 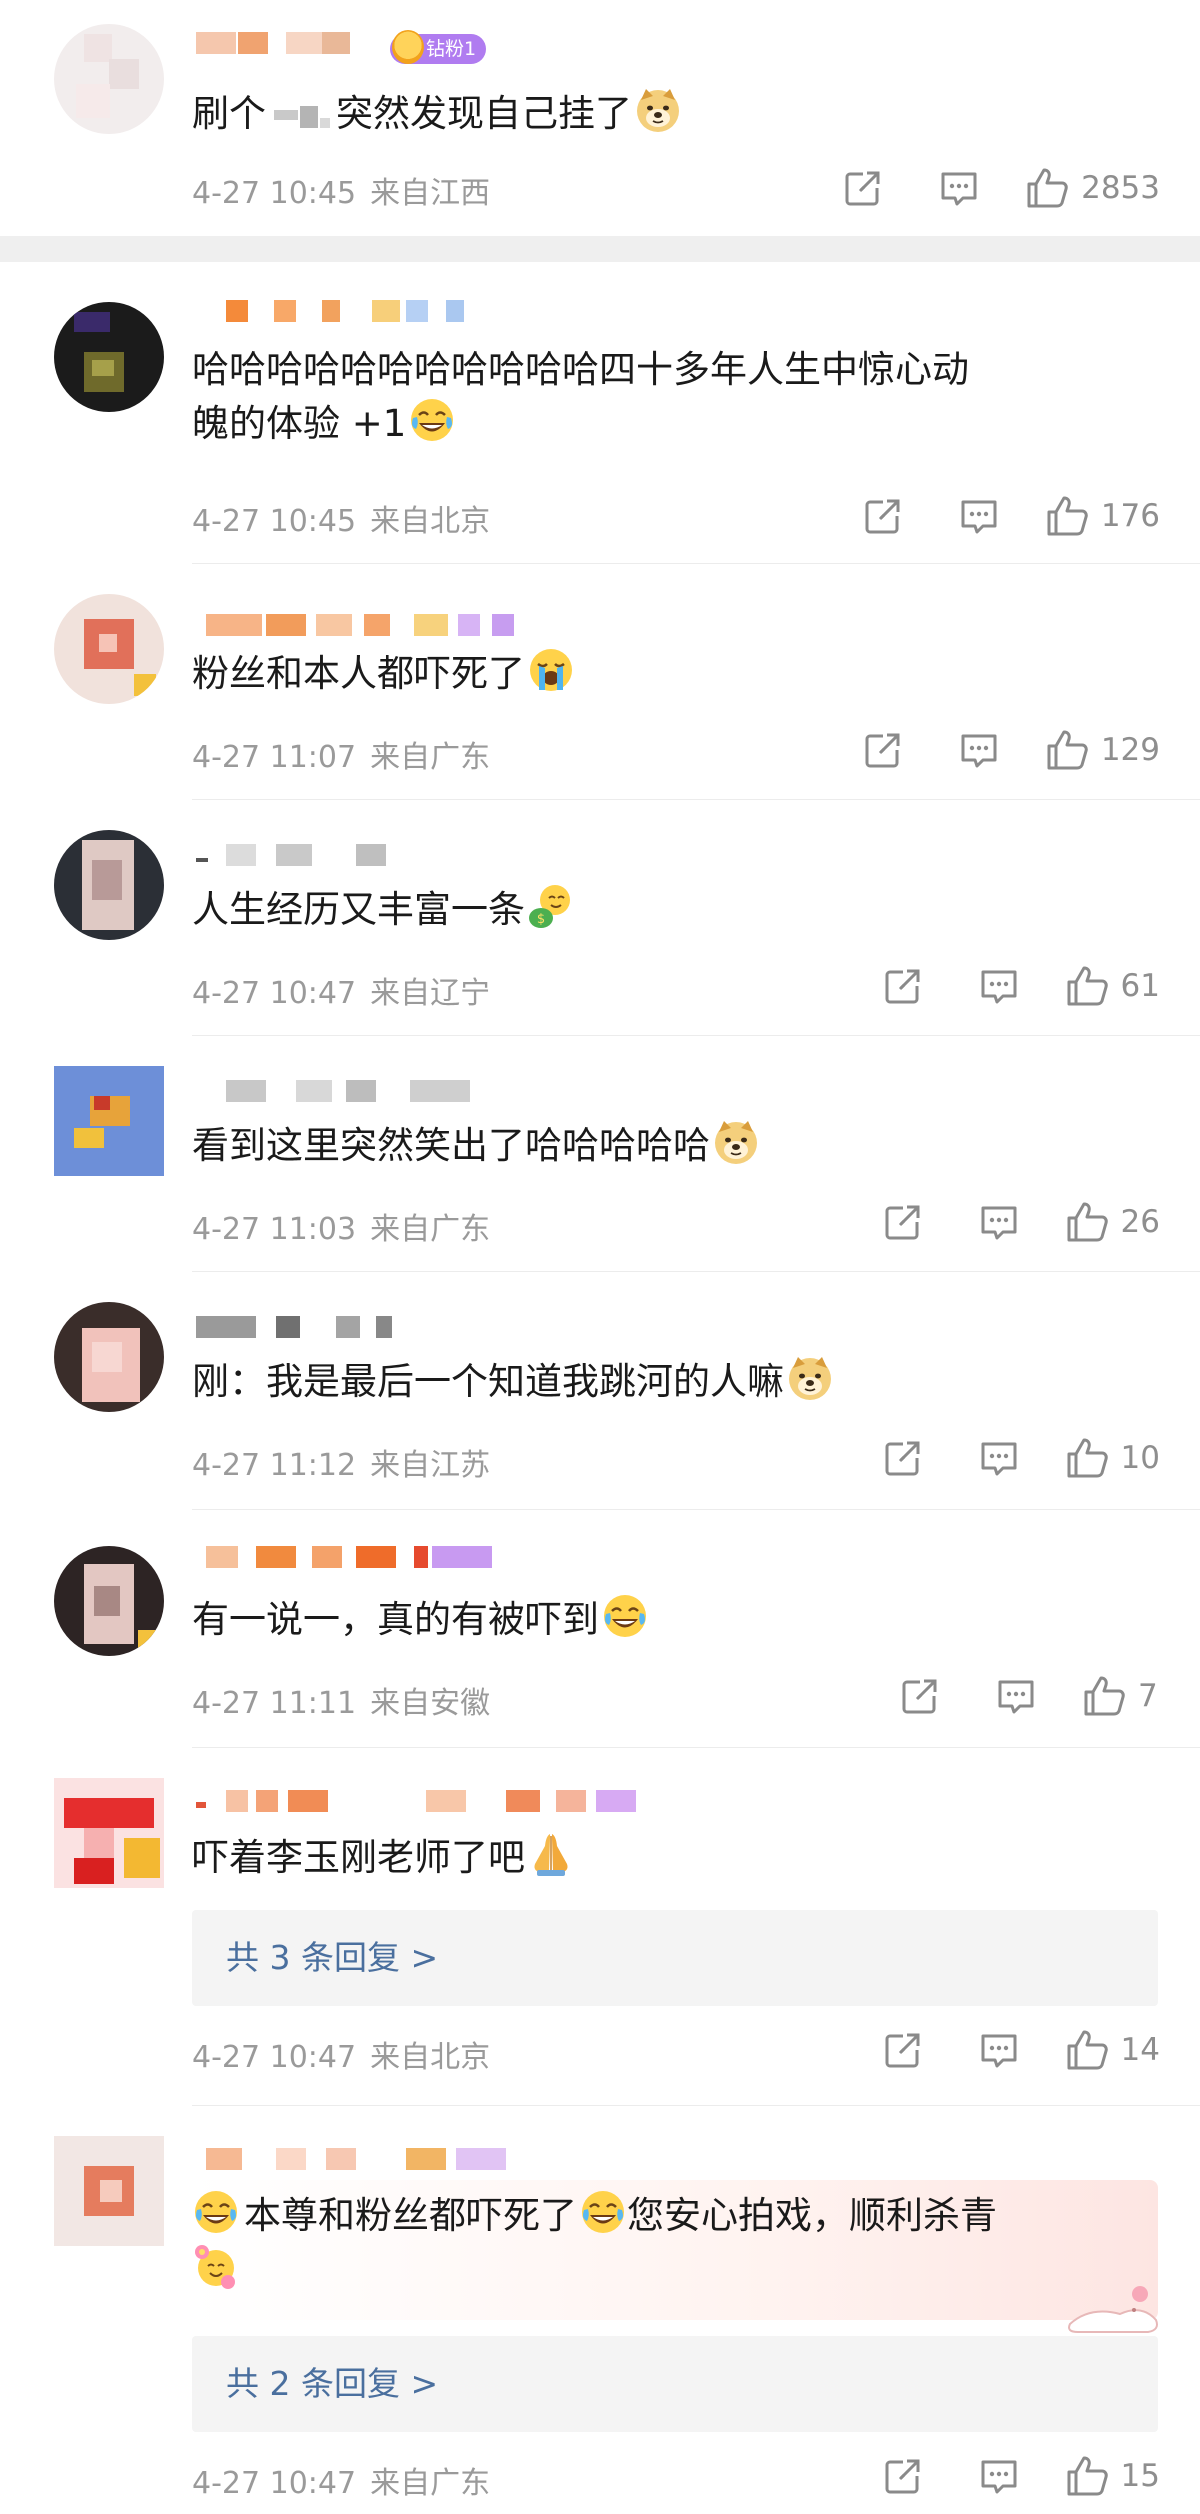 I want to click on like-button: 7, so click(x=1121, y=1696).